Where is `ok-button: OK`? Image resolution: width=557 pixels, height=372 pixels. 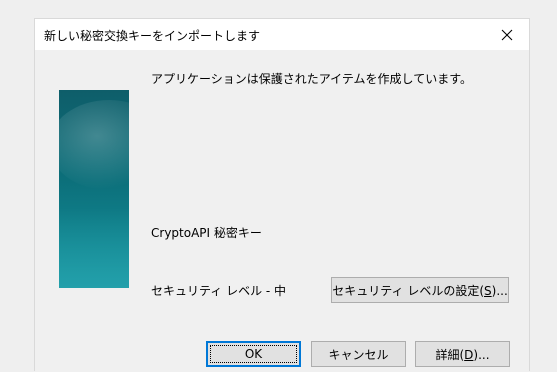
ok-button: OK is located at coordinates (253, 354).